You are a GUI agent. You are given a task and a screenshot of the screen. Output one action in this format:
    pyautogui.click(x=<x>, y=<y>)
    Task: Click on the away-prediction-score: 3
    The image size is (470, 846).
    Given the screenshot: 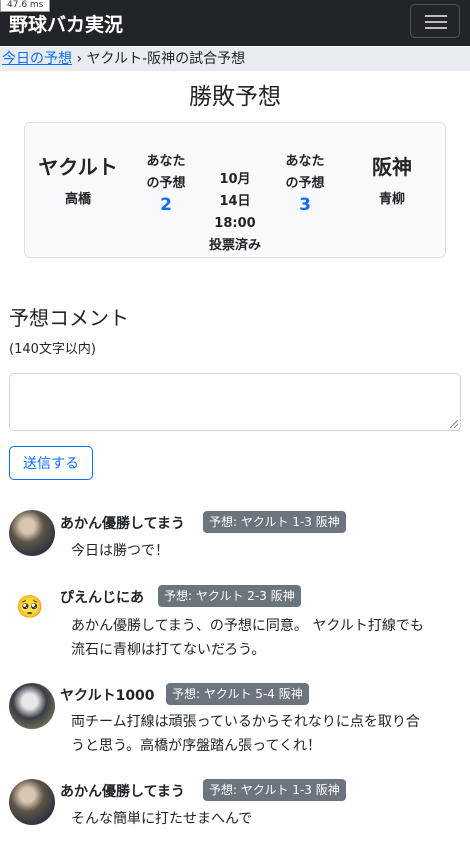 What is the action you would take?
    pyautogui.click(x=305, y=205)
    